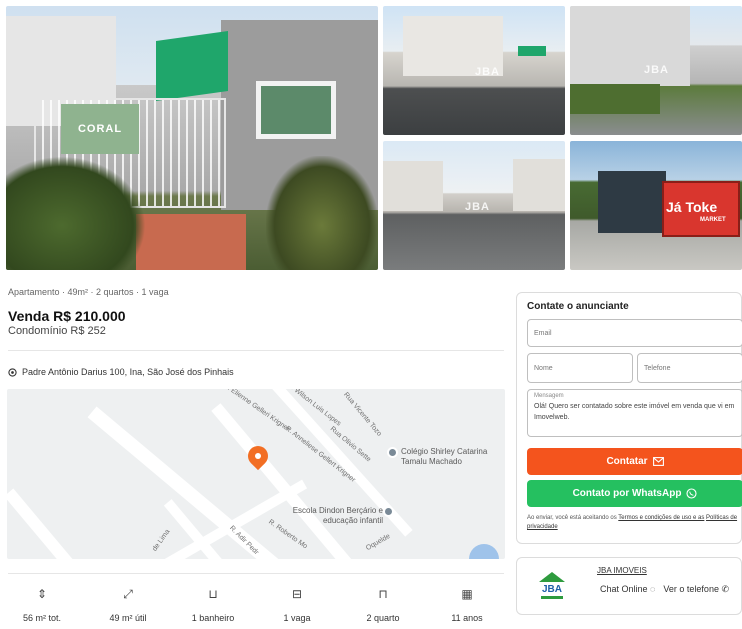  What do you see at coordinates (467, 604) in the screenshot?
I see `feature-item: ▦ 11 anos` at bounding box center [467, 604].